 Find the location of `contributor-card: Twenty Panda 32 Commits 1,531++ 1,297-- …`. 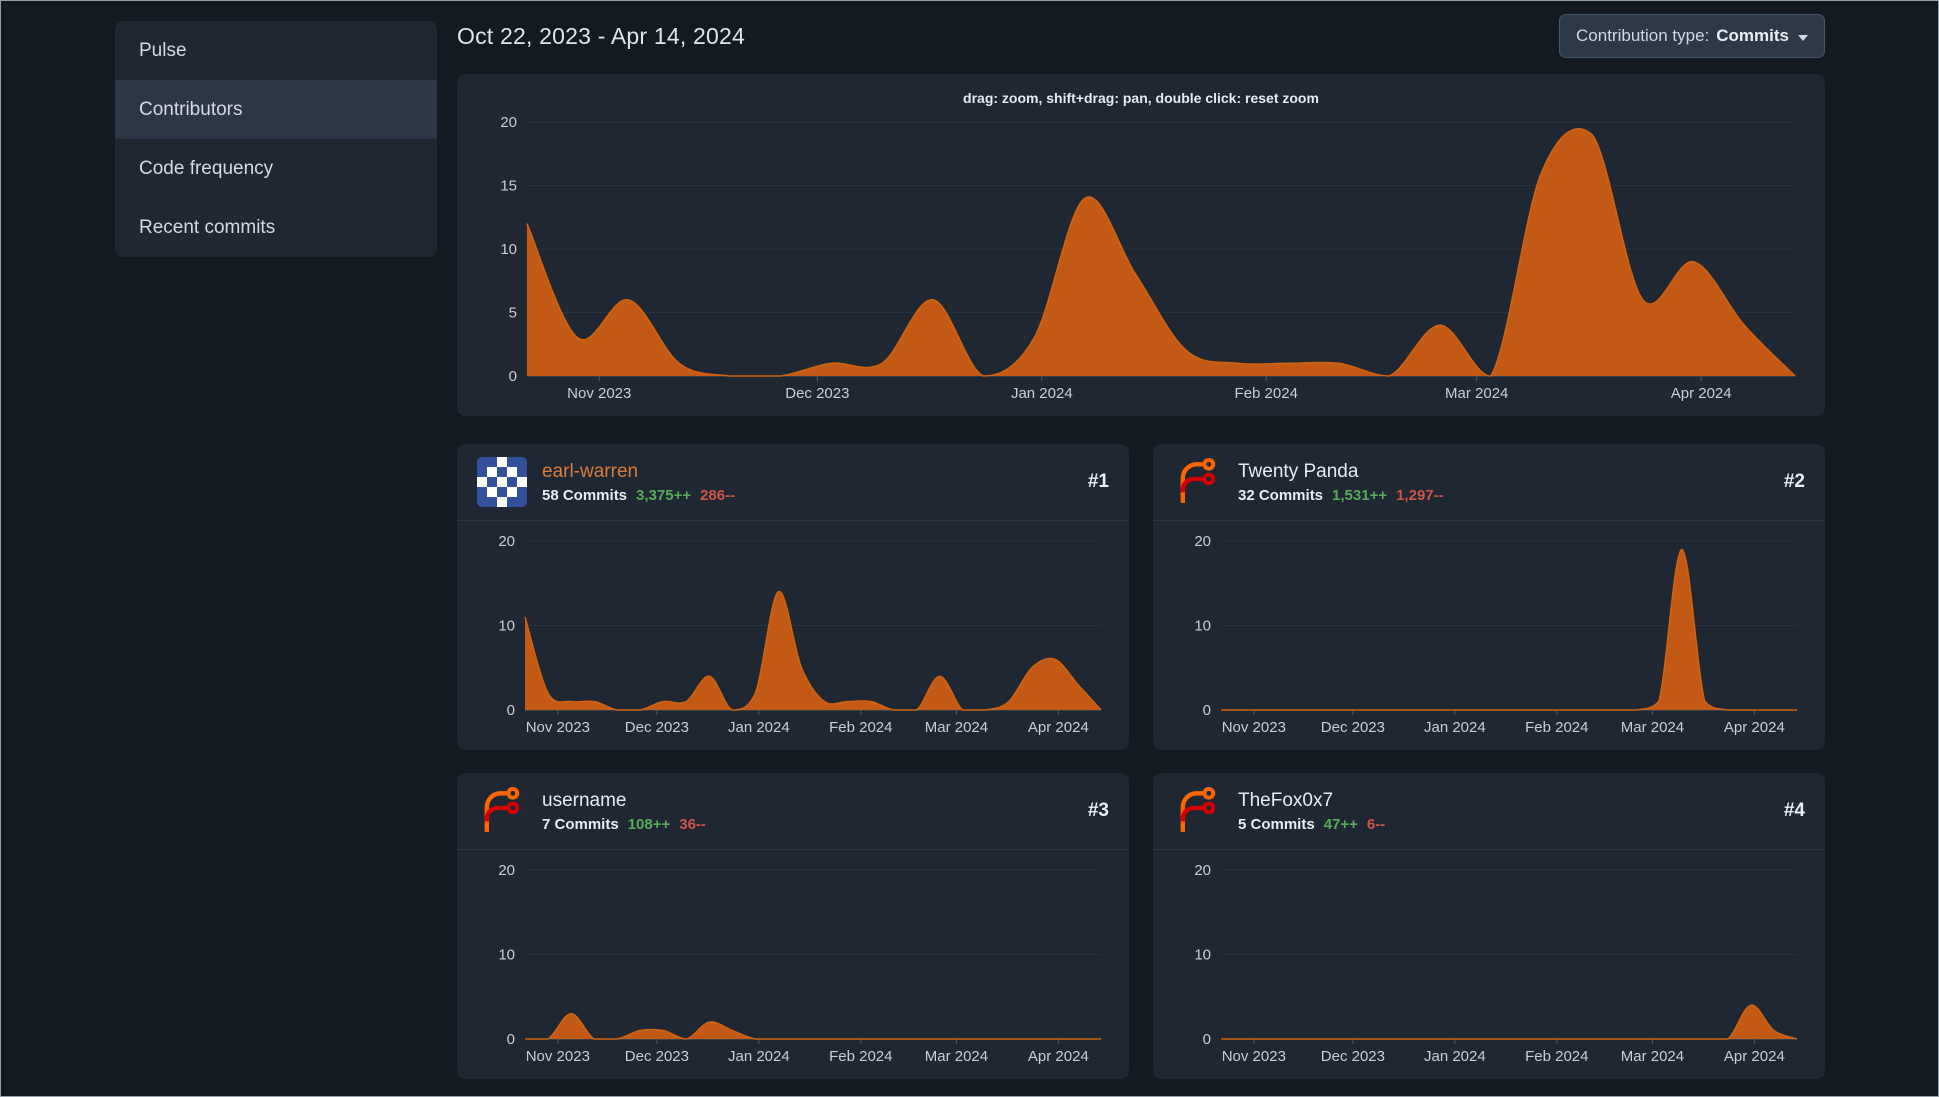

contributor-card: Twenty Panda 32 Commits 1,531++ 1,297-- … is located at coordinates (1489, 597).